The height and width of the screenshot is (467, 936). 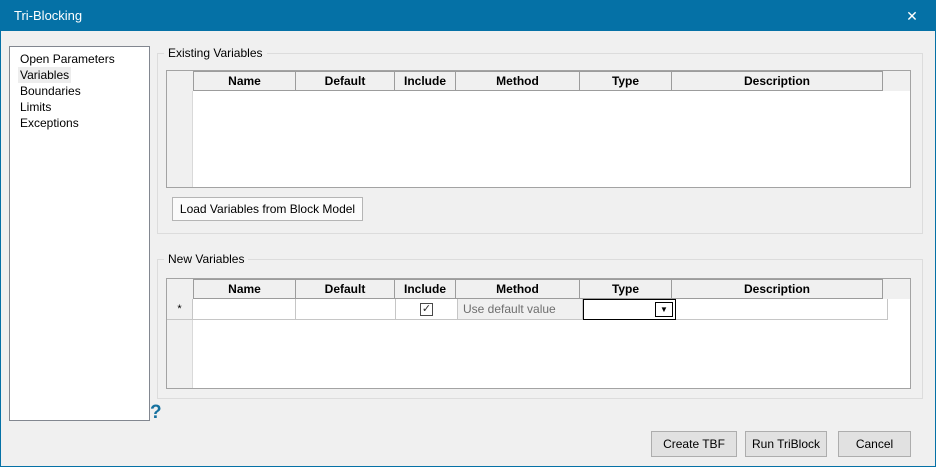 What do you see at coordinates (156, 412) in the screenshot?
I see `help-icon: ?` at bounding box center [156, 412].